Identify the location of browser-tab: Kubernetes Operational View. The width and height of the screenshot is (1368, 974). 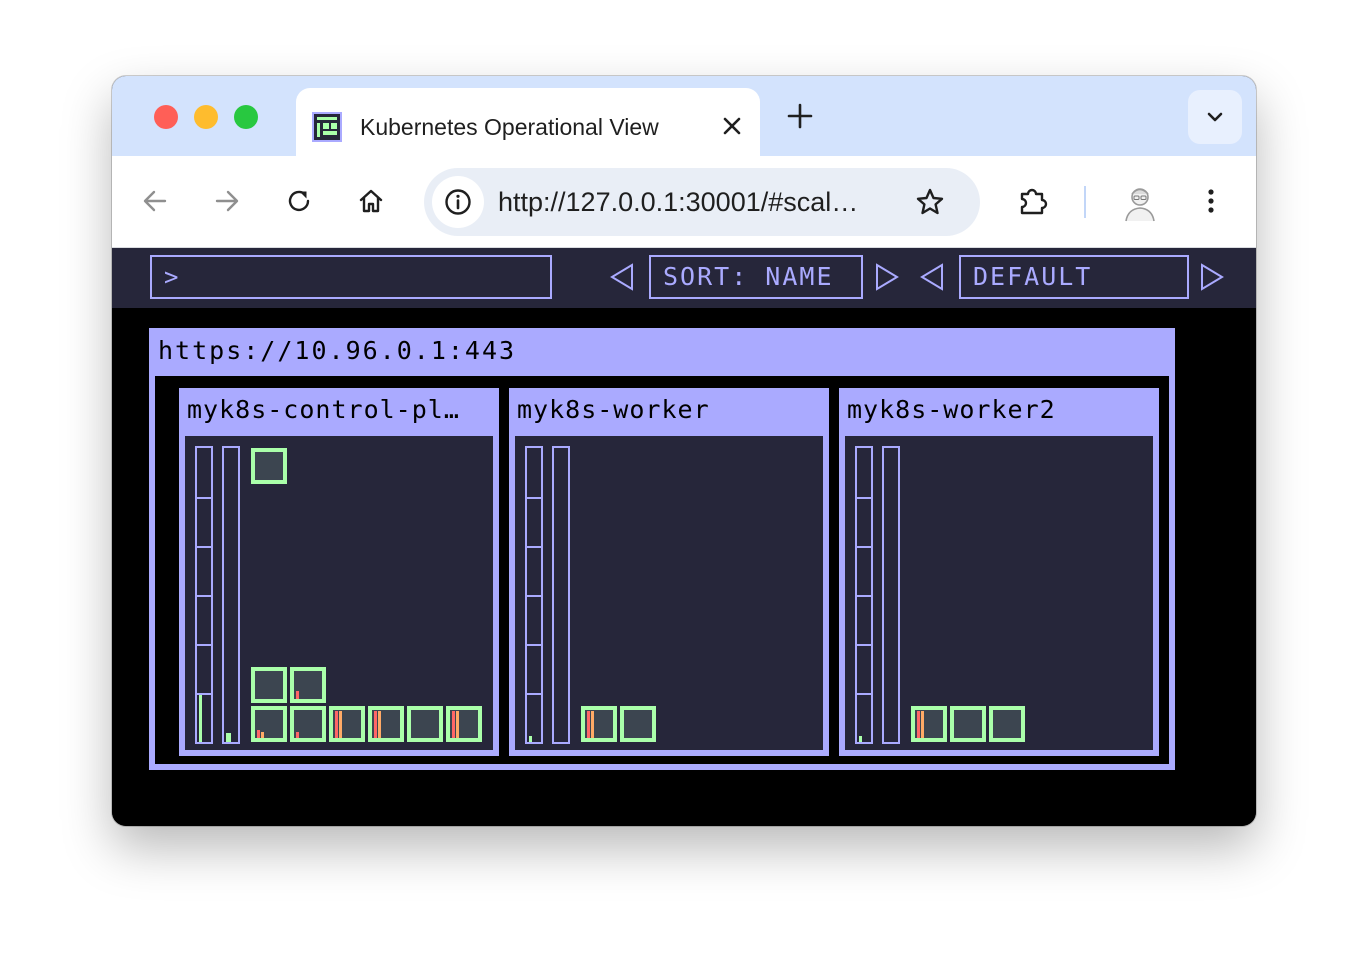
(528, 122).